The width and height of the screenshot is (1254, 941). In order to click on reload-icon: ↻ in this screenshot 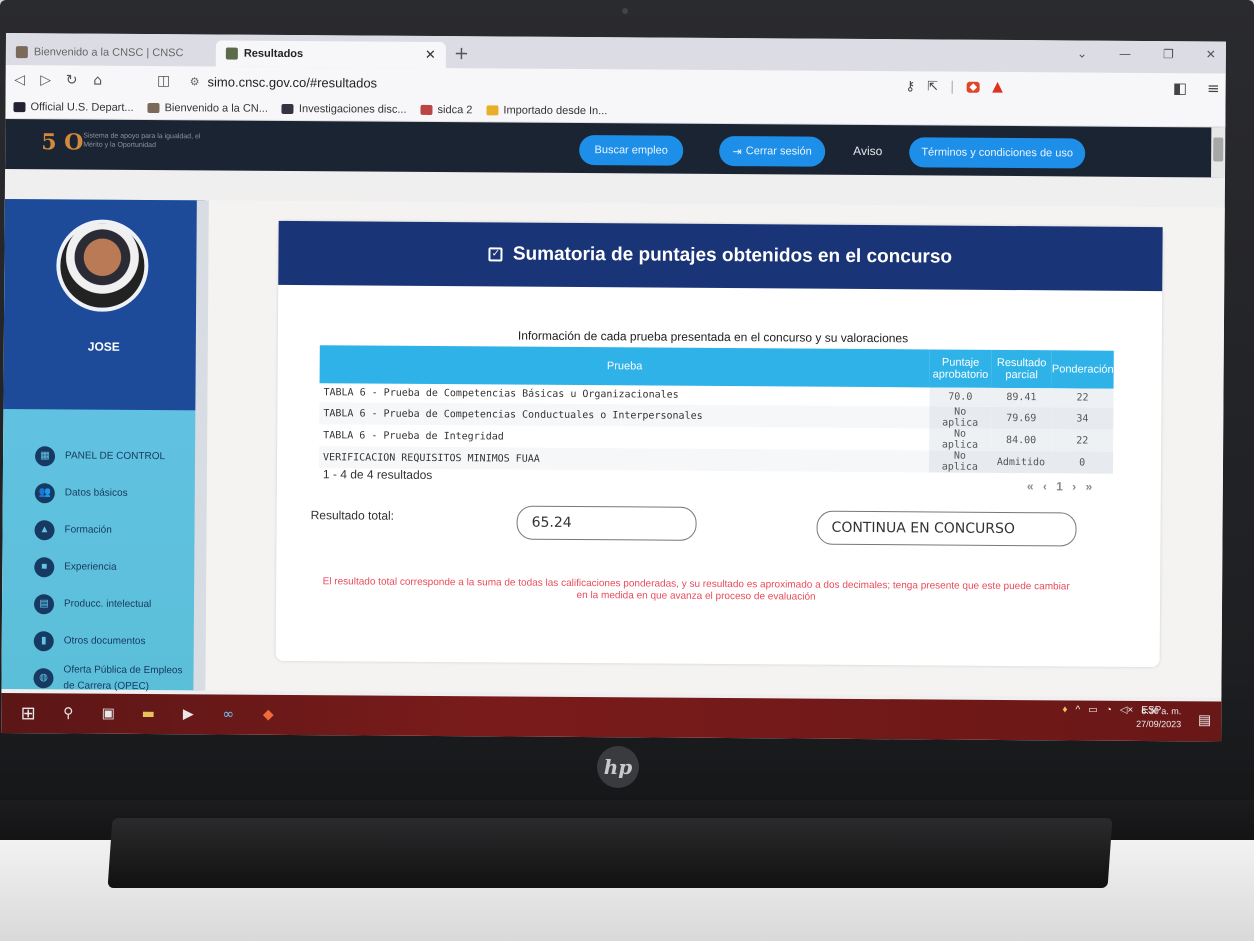, I will do `click(72, 80)`.